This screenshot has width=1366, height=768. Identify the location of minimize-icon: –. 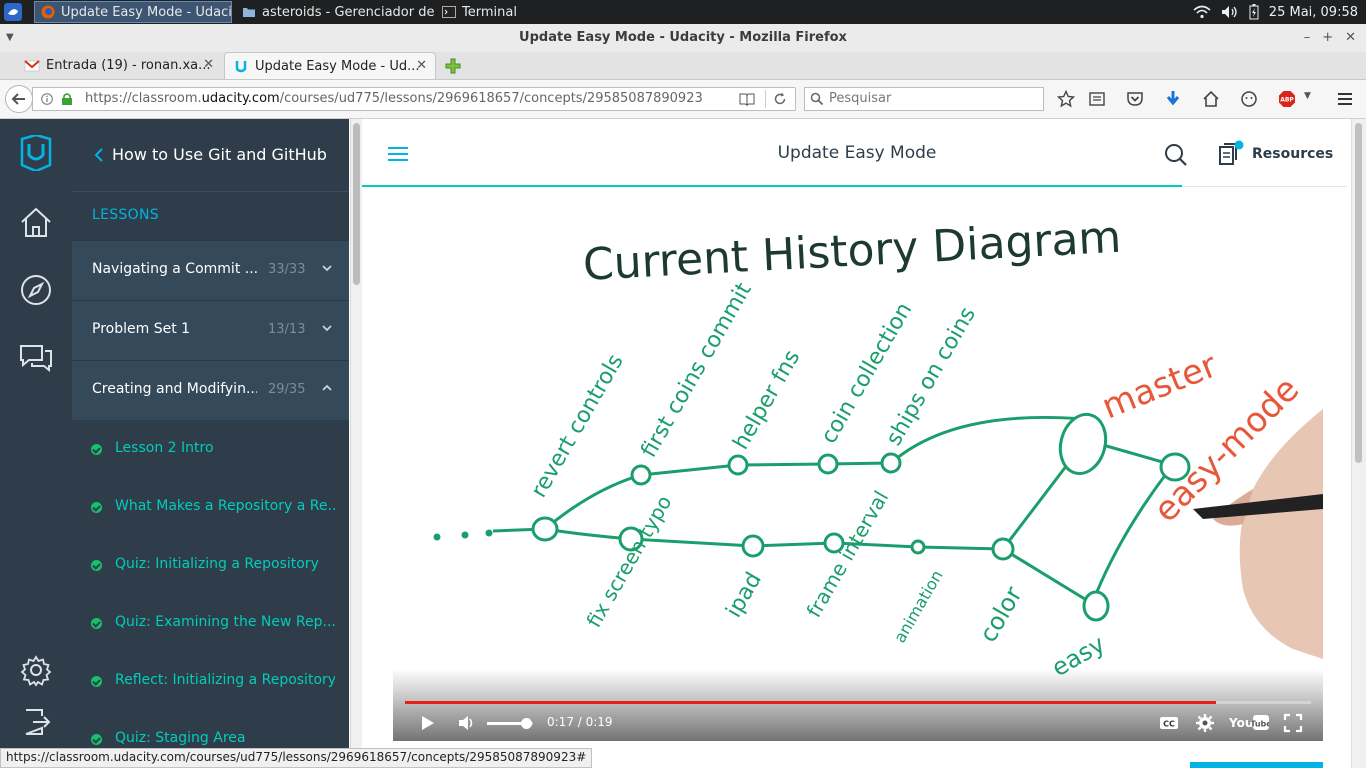
(1307, 38).